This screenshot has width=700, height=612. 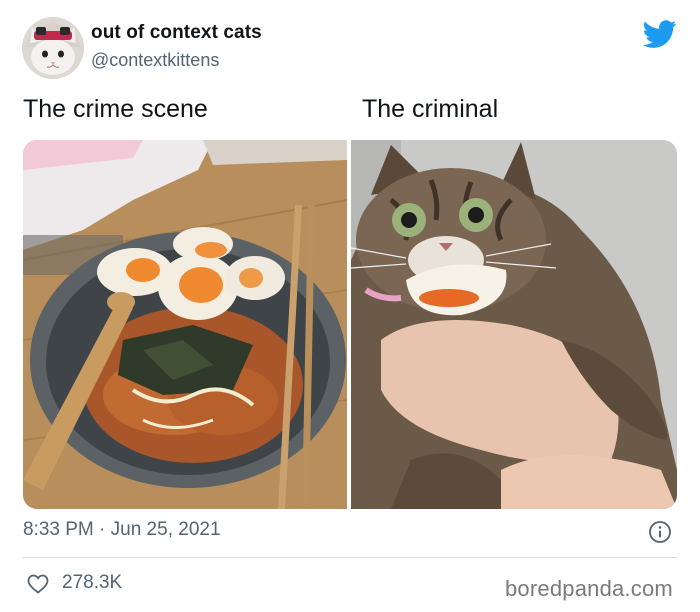 What do you see at coordinates (53, 48) in the screenshot?
I see `avatar` at bounding box center [53, 48].